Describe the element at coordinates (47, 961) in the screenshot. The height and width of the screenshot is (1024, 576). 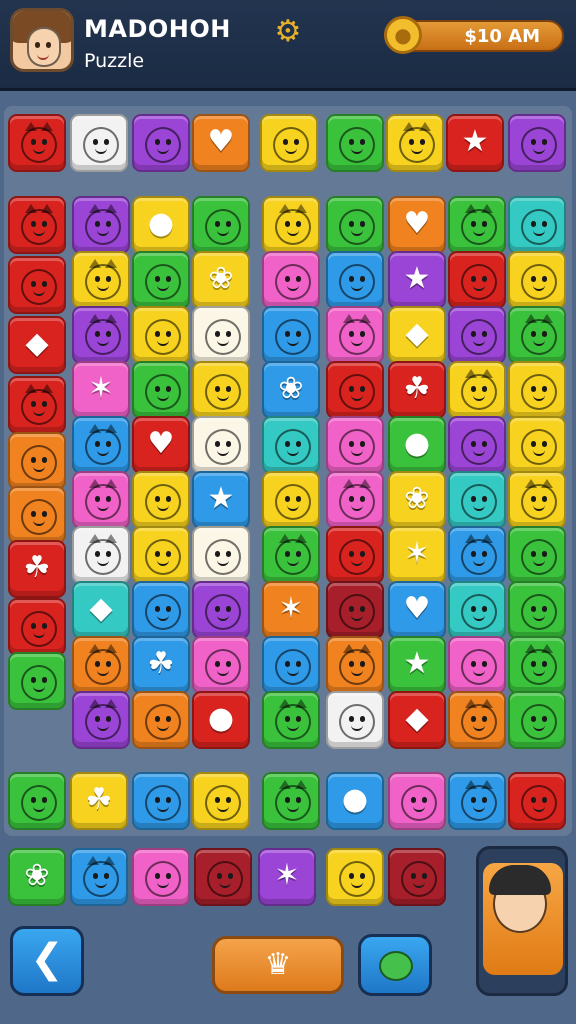
I see `back-button: ❮` at that location.